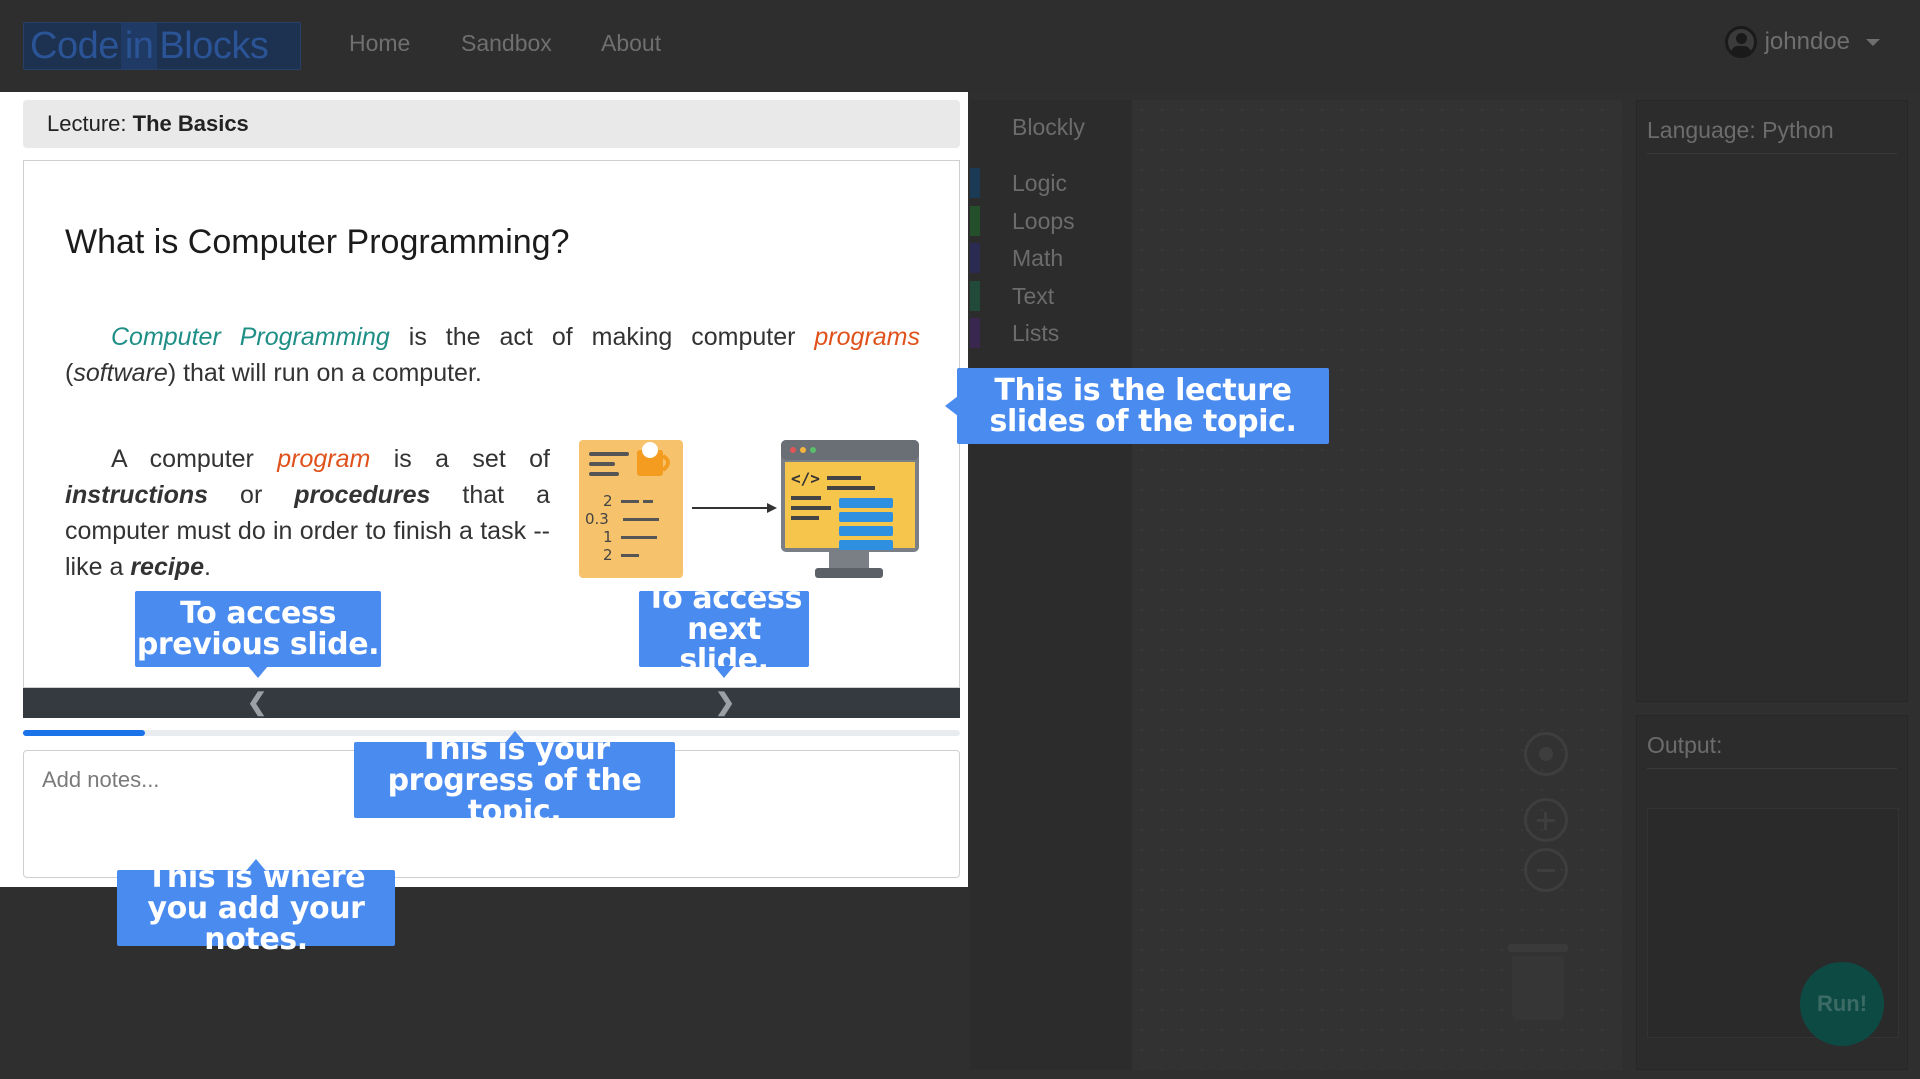 The width and height of the screenshot is (1920, 1079). I want to click on trash-icon, so click(1538, 982).